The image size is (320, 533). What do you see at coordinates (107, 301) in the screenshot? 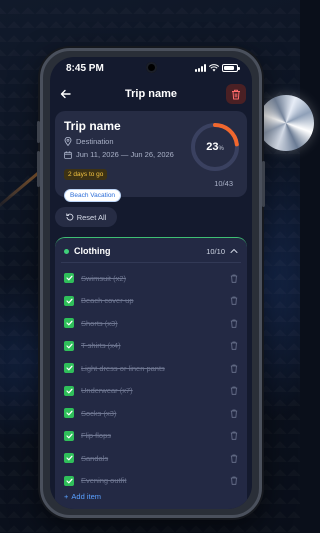
I see `item-label: Beach cover-up` at bounding box center [107, 301].